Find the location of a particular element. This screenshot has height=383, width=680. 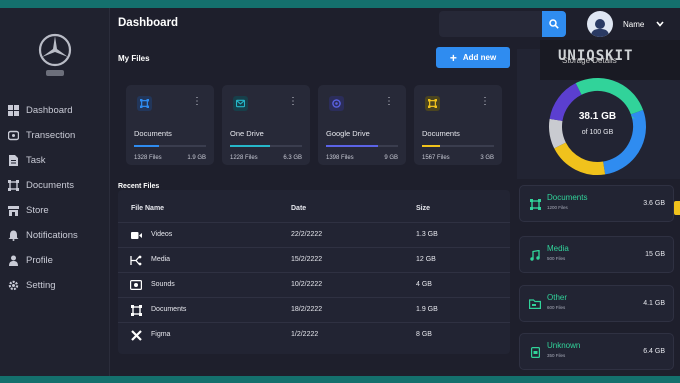

file-date: 18/2/2222 is located at coordinates (307, 309).